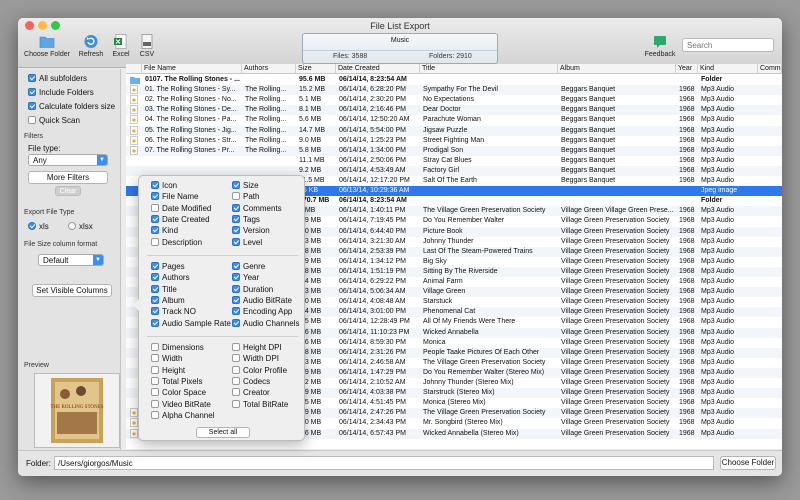  Describe the element at coordinates (489, 69) in the screenshot. I see `column-header: Title` at that location.